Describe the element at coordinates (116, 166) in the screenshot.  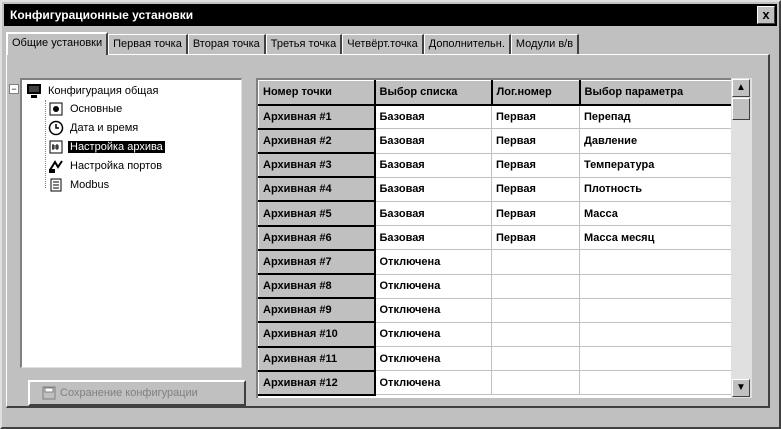
I see `tree-item-label: Настройка портов` at that location.